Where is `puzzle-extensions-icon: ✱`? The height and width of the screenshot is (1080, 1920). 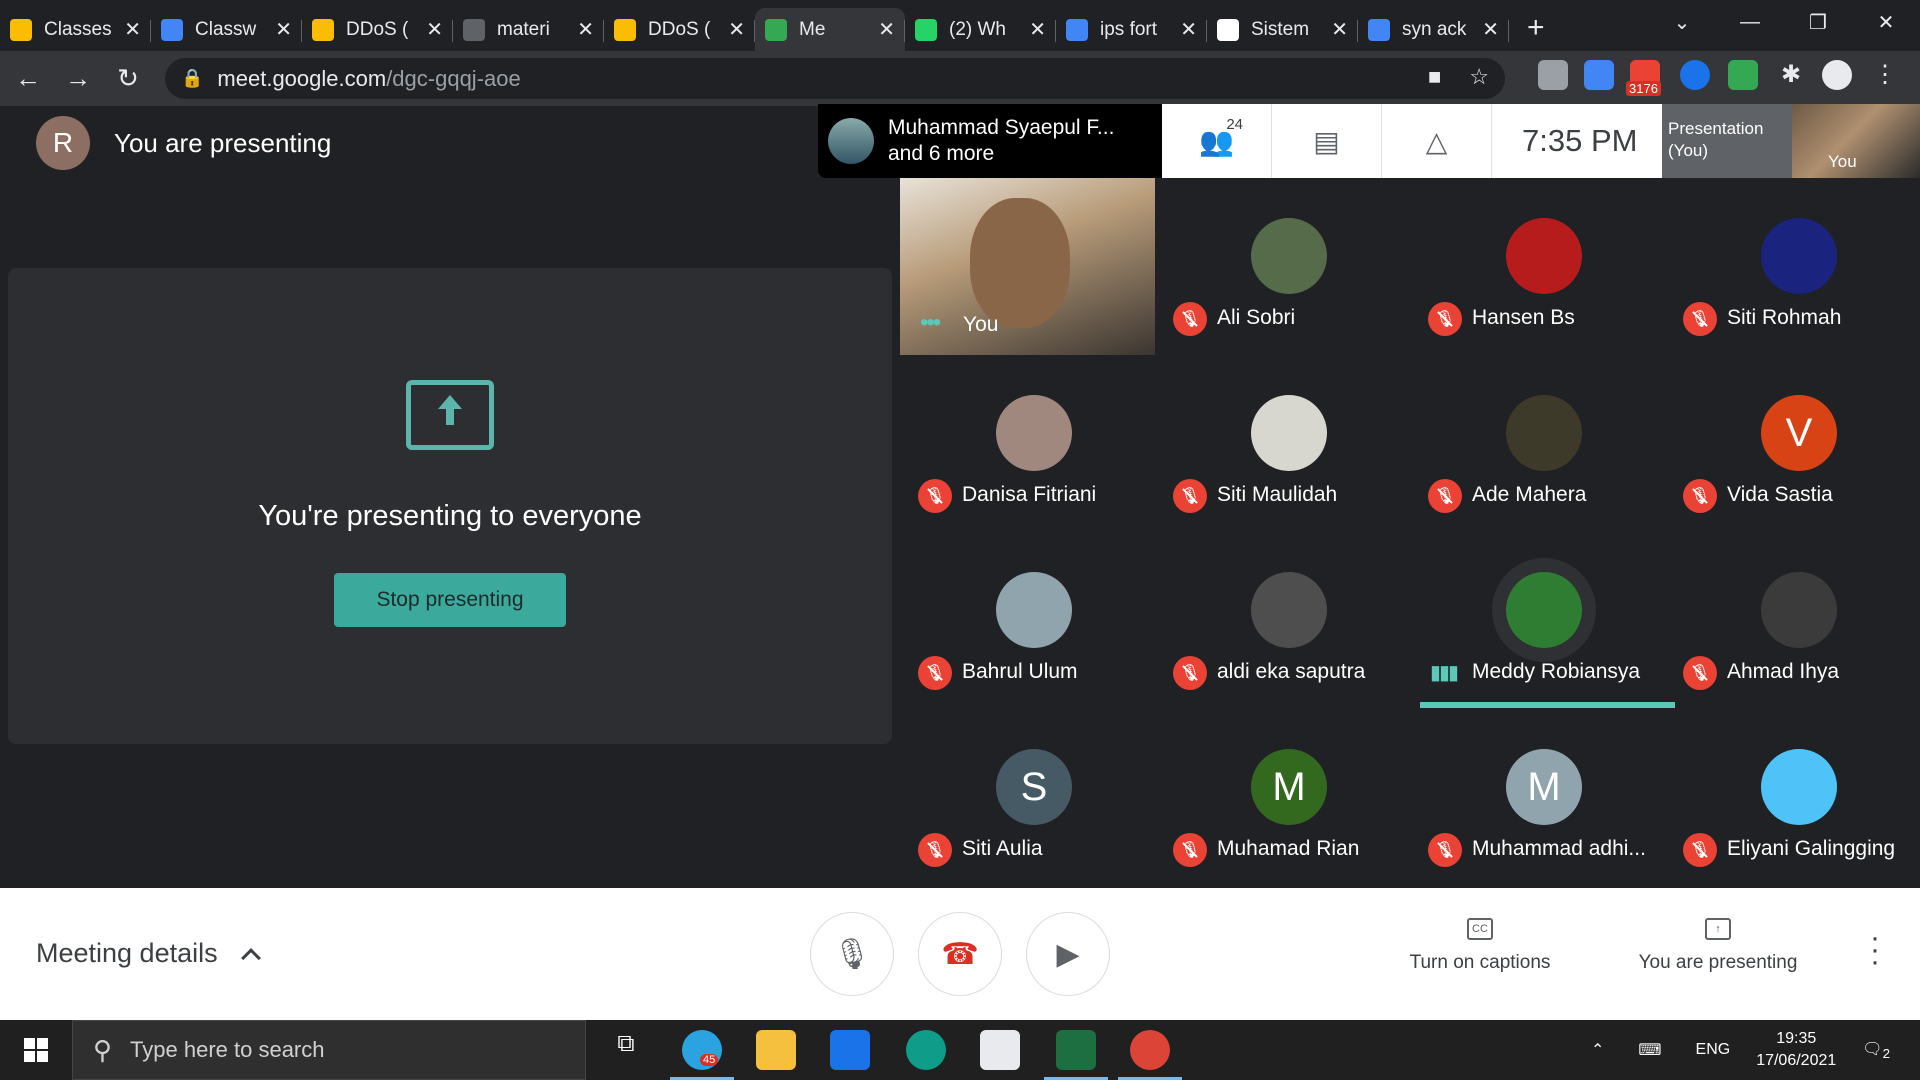
puzzle-extensions-icon: ✱ is located at coordinates (1791, 75).